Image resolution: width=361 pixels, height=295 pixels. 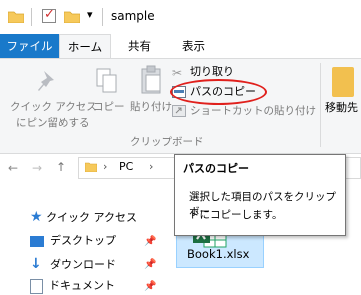 What do you see at coordinates (13, 168) in the screenshot?
I see `back-button: ←` at bounding box center [13, 168].